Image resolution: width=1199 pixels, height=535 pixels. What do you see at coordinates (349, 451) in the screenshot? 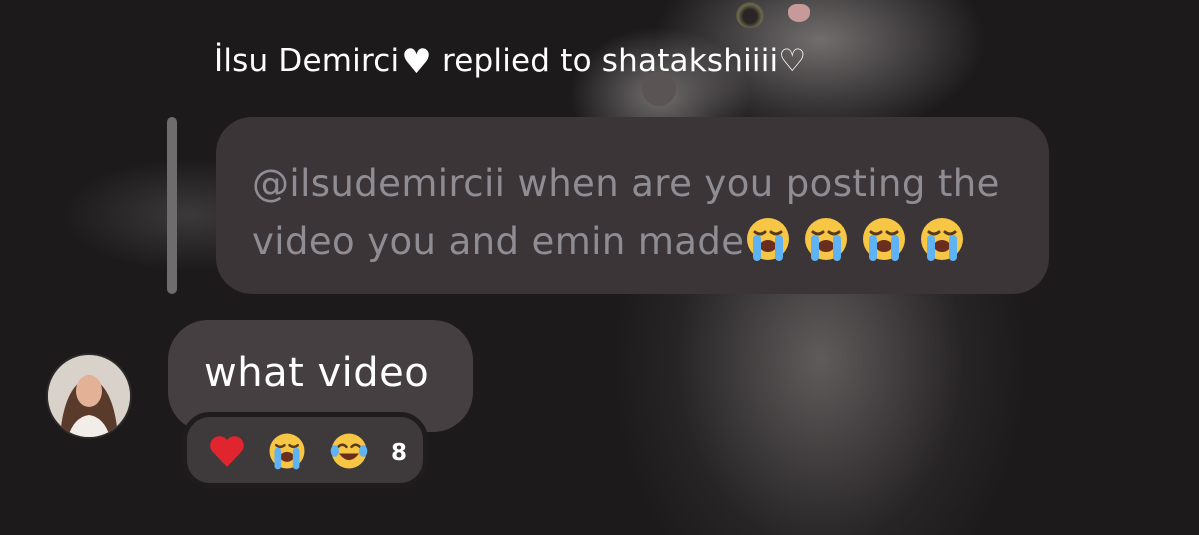
I see `face-with-tears-of-joy-icon` at bounding box center [349, 451].